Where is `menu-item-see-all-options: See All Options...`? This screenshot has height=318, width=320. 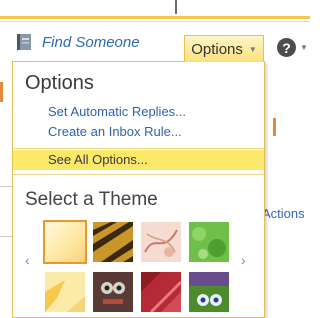
menu-item-see-all-options: See All Options... is located at coordinates (138, 160).